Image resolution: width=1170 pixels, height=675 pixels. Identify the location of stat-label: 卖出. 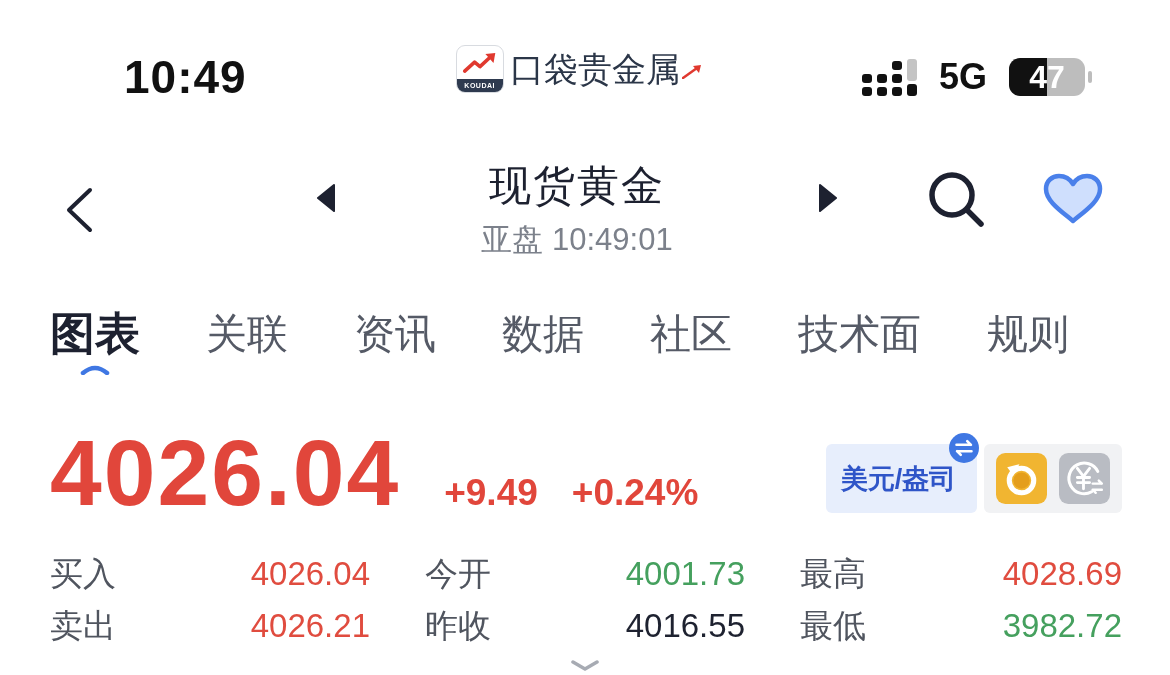
(83, 625).